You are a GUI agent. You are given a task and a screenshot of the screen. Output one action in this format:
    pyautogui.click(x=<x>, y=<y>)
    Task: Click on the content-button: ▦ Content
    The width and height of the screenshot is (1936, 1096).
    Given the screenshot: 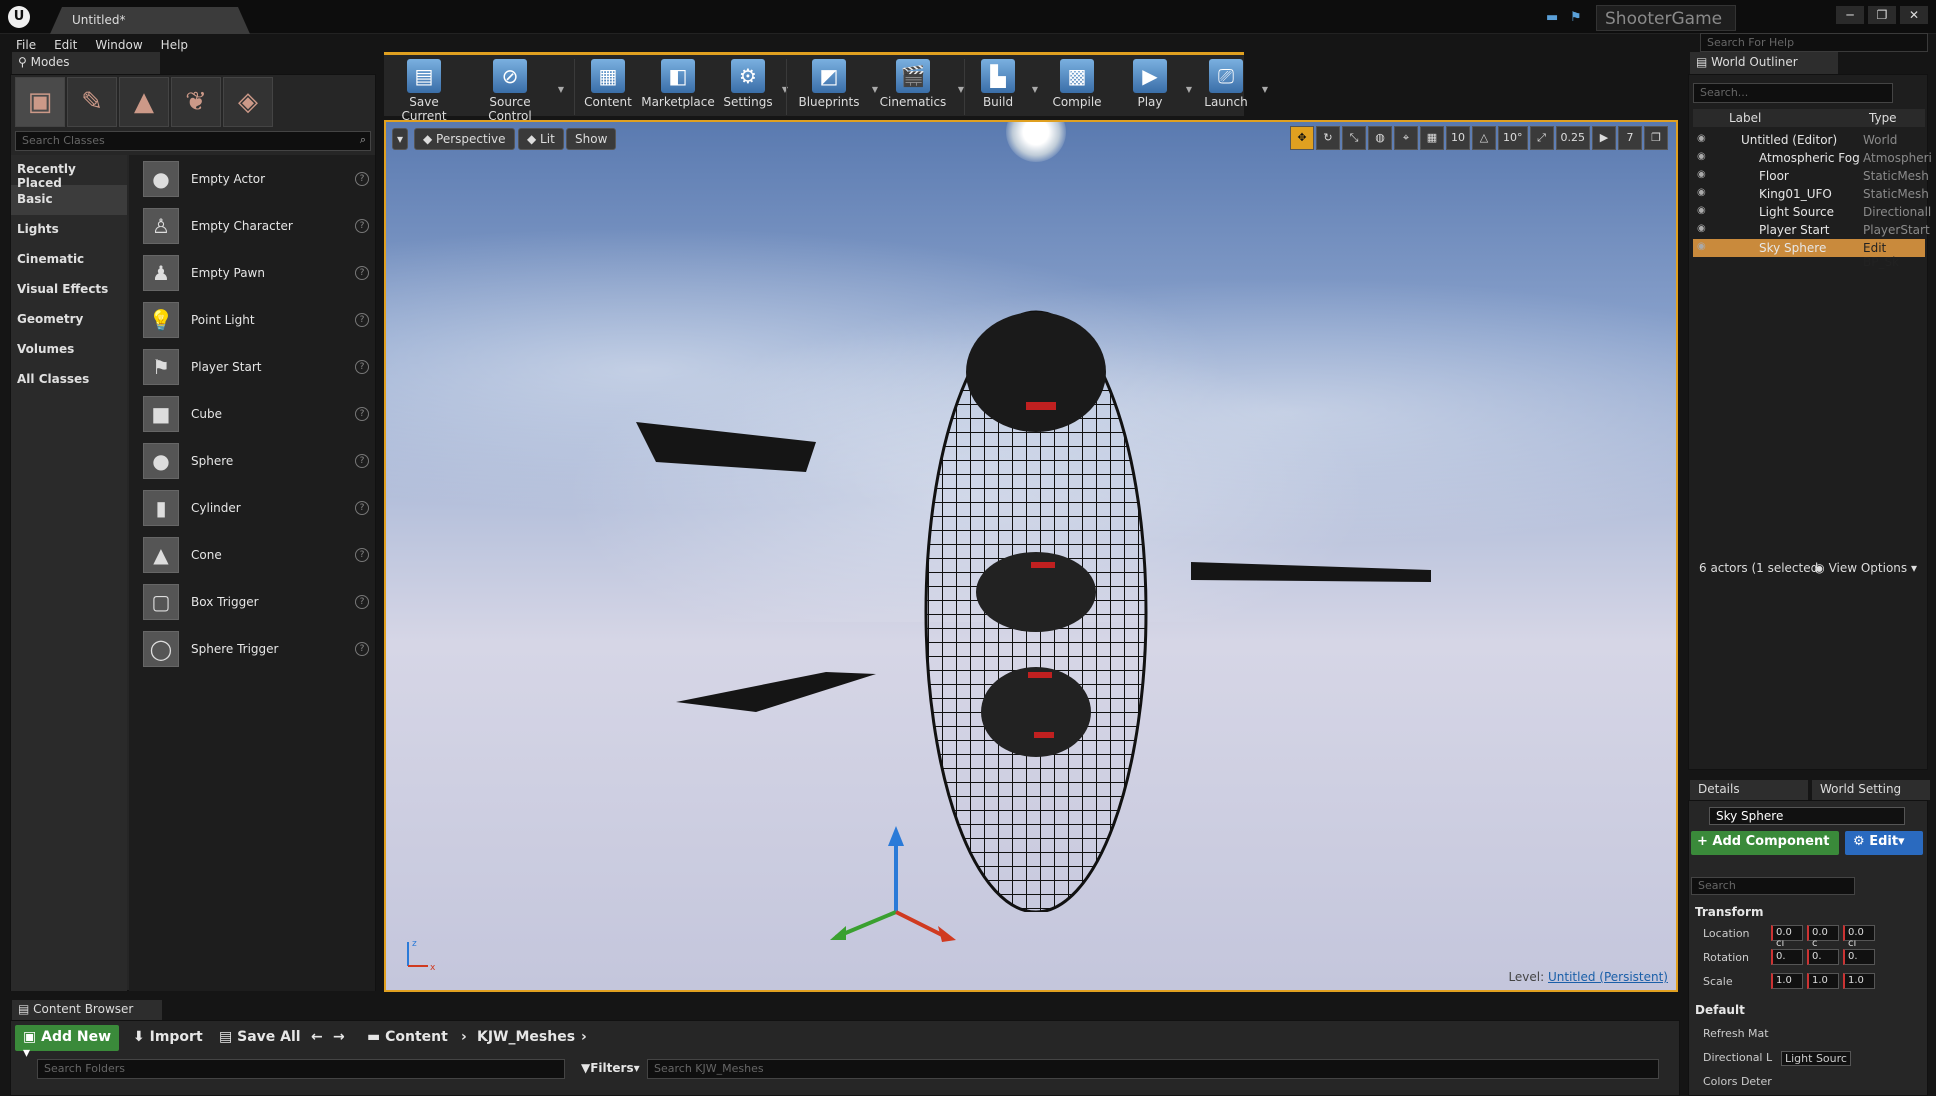 What is the action you would take?
    pyautogui.click(x=608, y=87)
    